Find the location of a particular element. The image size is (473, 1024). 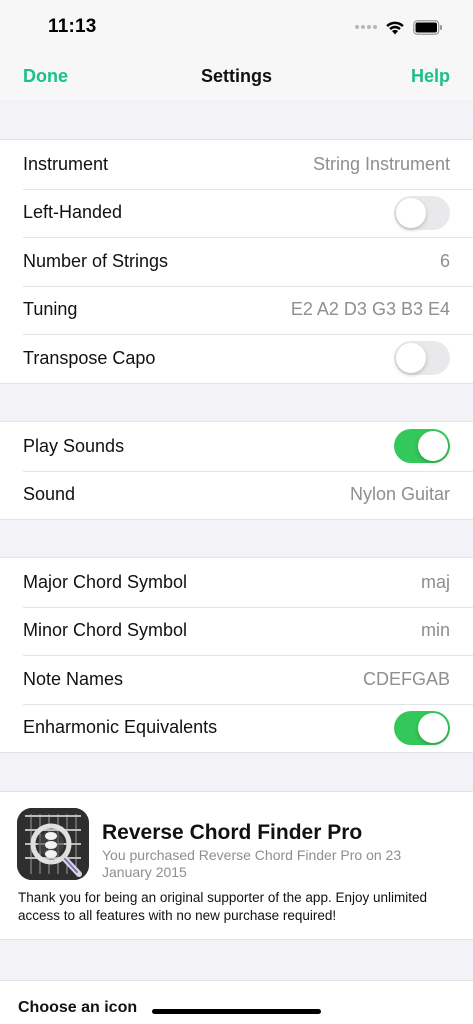

number-of-strings-row: Number of Strings 6 is located at coordinates (236, 261).